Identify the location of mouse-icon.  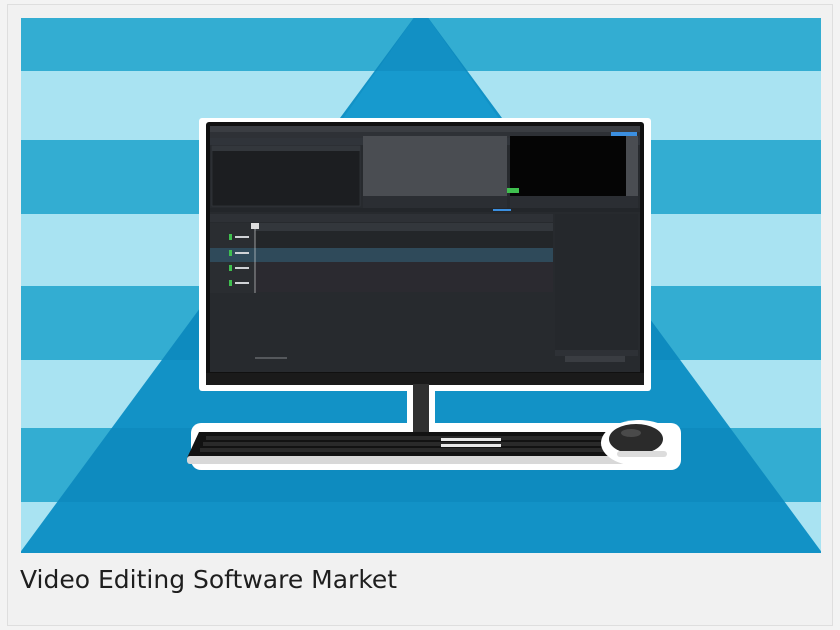
(639, 443).